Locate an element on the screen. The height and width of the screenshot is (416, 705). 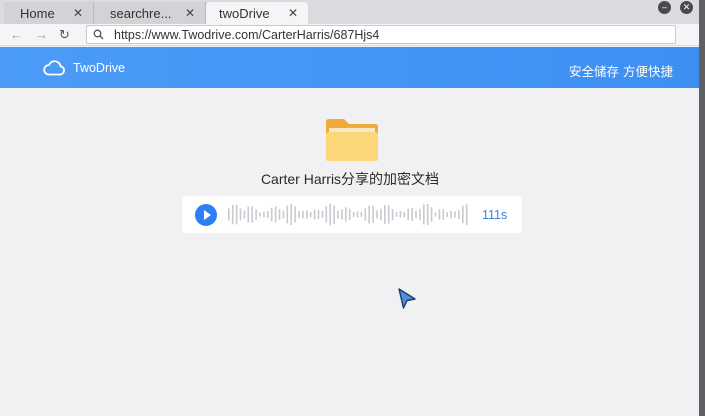
tab-twodrive: twoDrive ✕ is located at coordinates (257, 13).